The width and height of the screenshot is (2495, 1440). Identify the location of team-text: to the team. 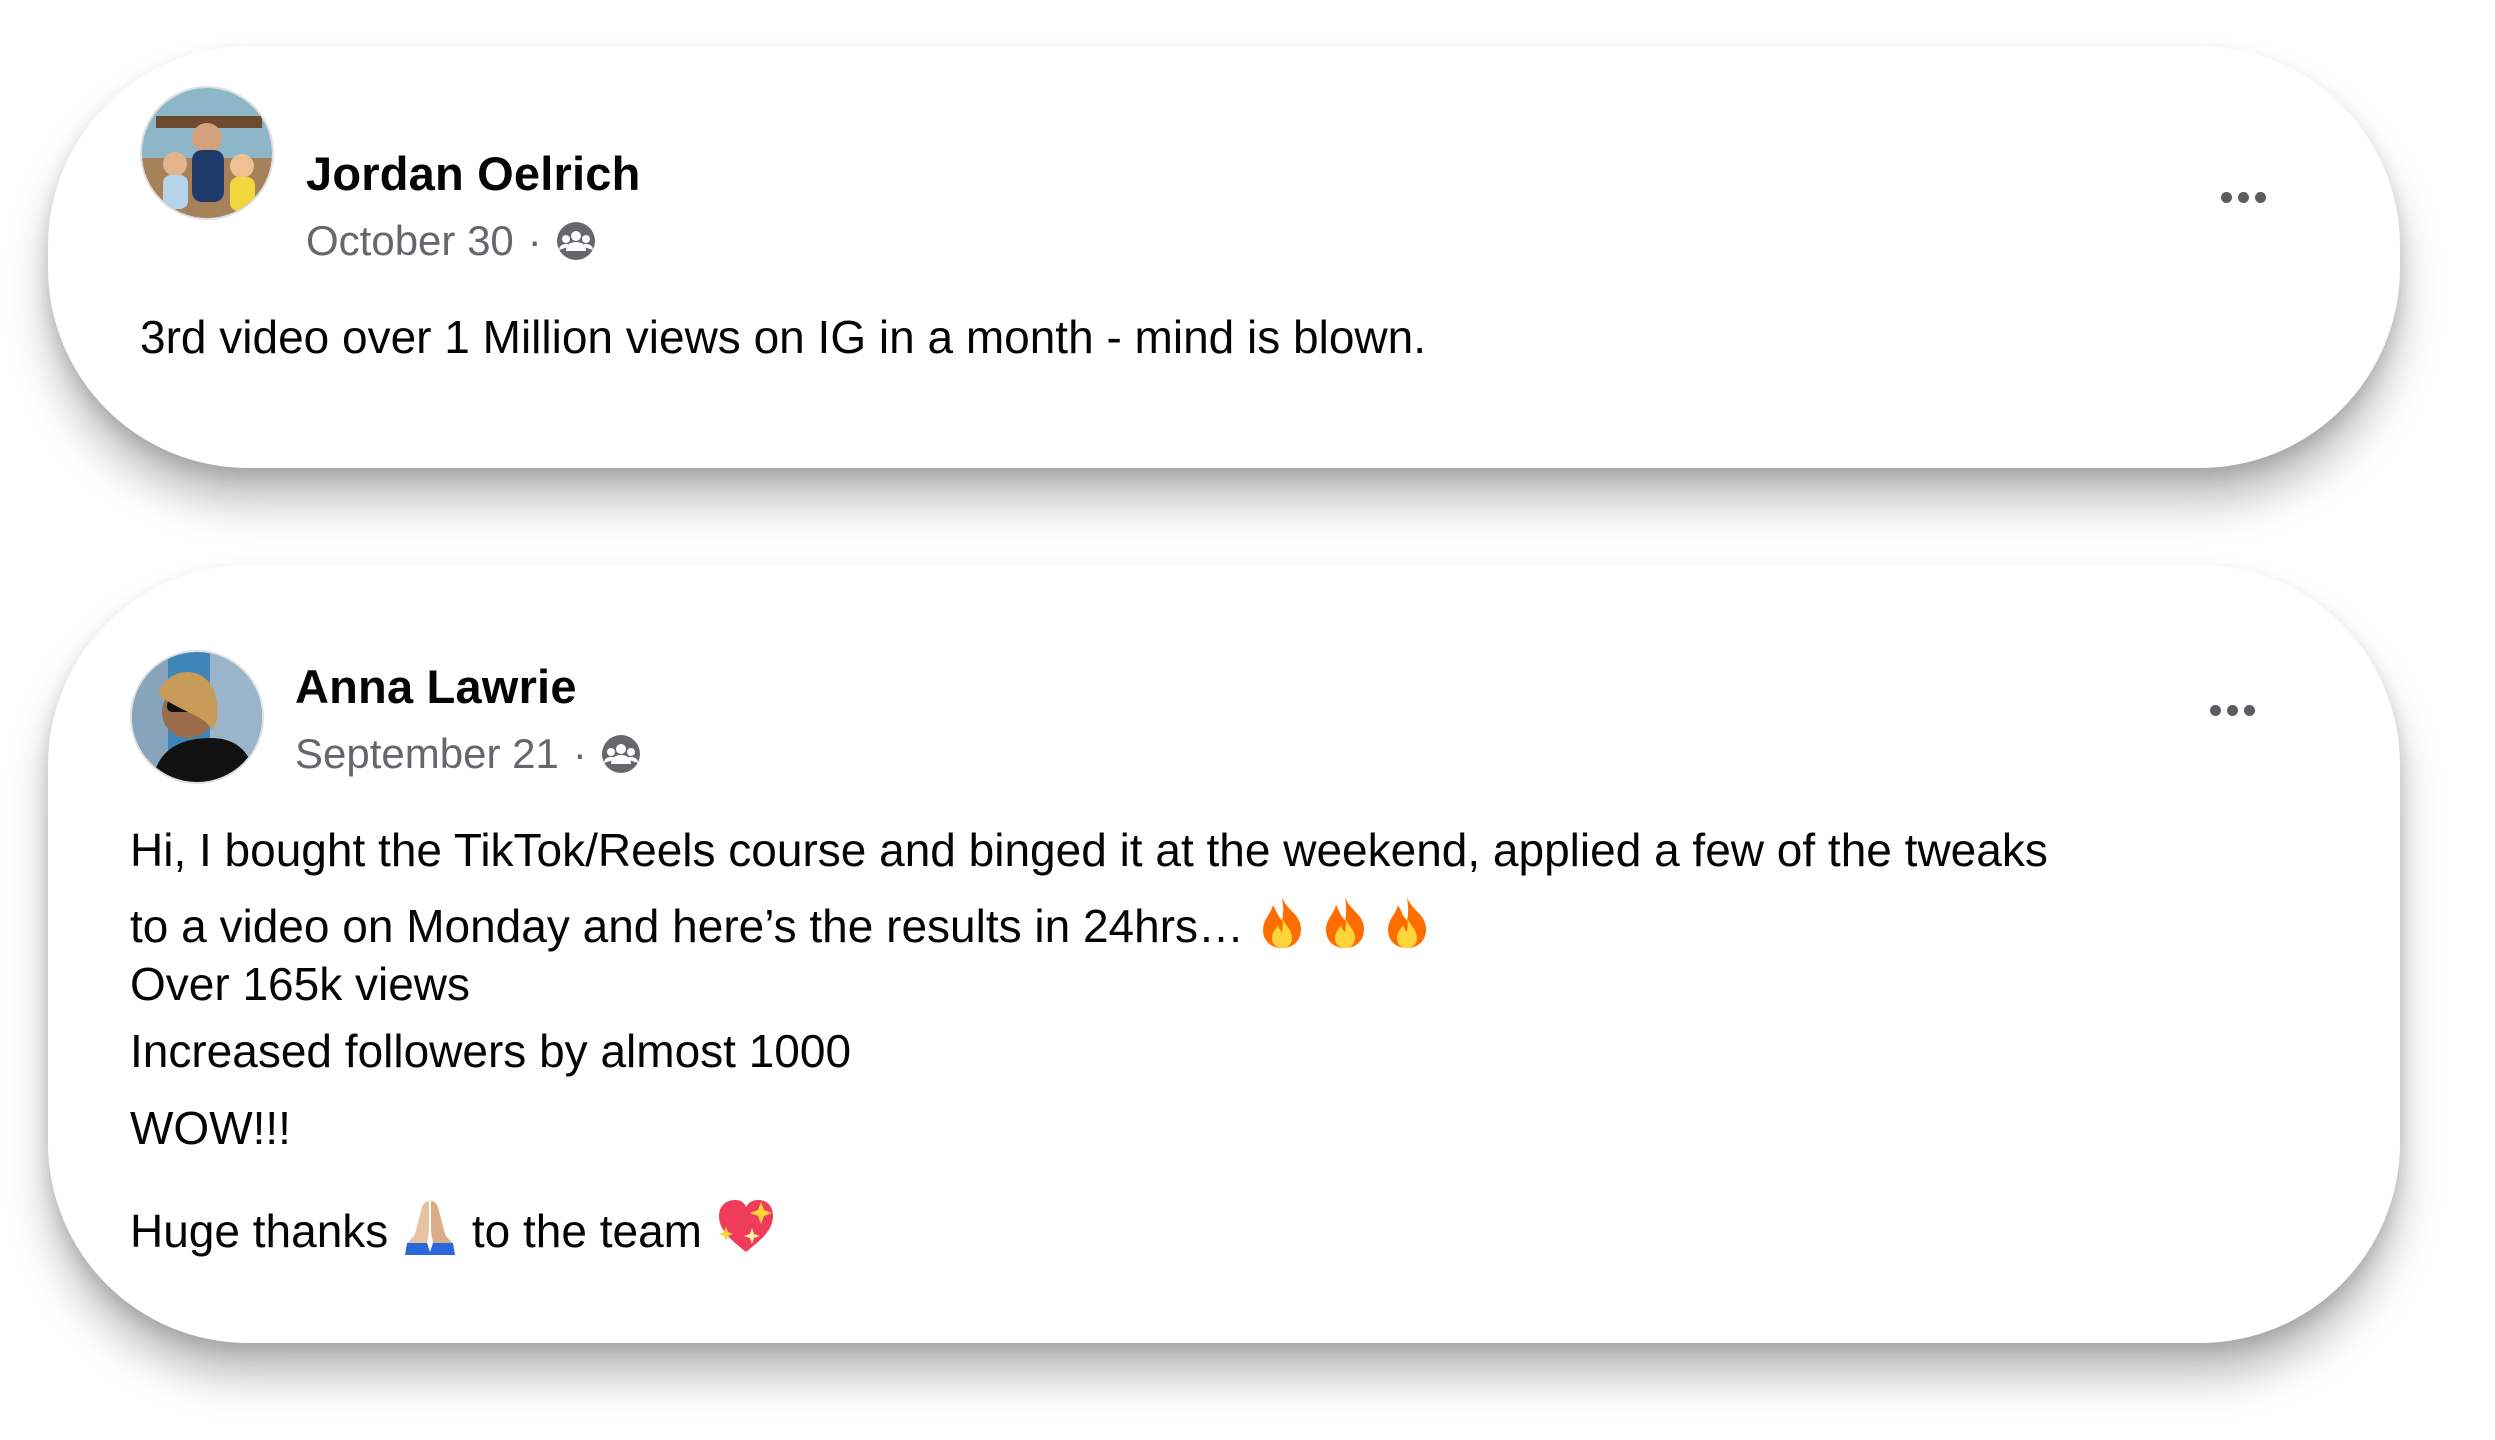
(593, 1231).